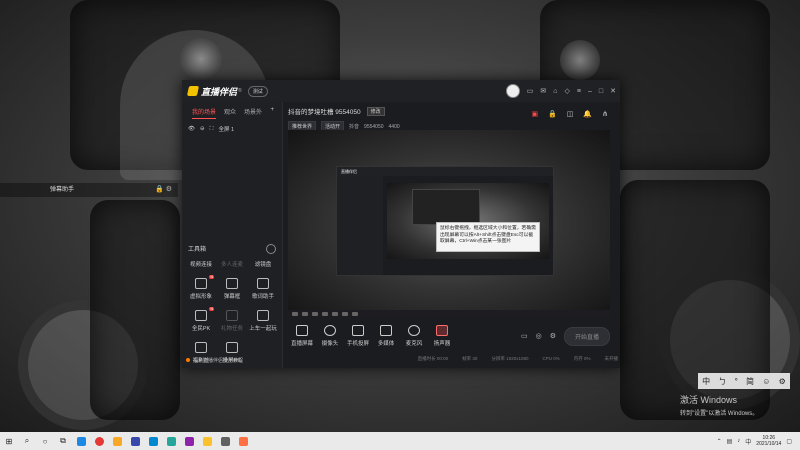 This screenshot has height=450, width=800. What do you see at coordinates (400, 441) in the screenshot?
I see `windows-taskbar: ⊞ ⌕ ○ ⧉ ⌃ ▤ ♪ 中 10:26 2021/10/14 ▢` at bounding box center [400, 441].